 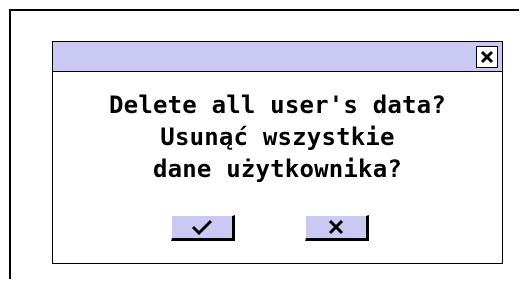 I want to click on dialog-title-bar, so click(x=277, y=57).